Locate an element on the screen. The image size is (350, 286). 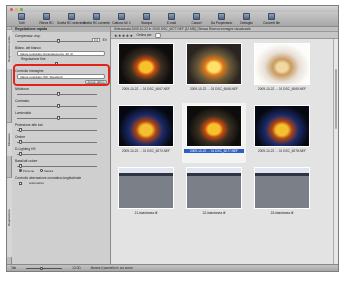
status-bar: Tab 13.0D Mostra il pannello in cui zoom is located at coordinates (172, 267).